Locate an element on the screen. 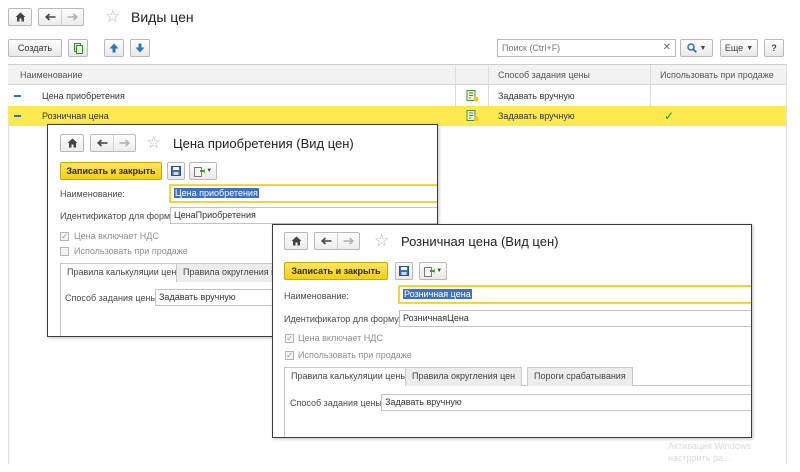 This screenshot has height=472, width=800. create-button-label: Создать is located at coordinates (35, 48).